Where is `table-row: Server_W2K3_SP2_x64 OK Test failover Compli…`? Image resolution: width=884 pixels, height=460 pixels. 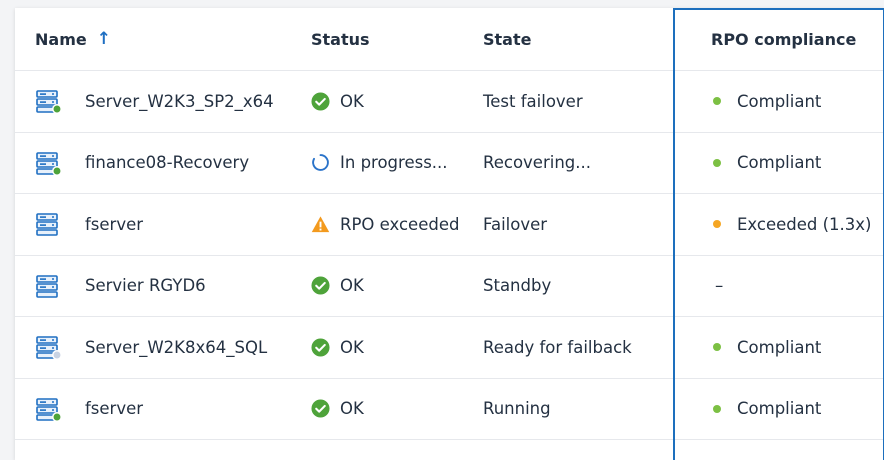
table-row: Server_W2K3_SP2_x64 OK Test failover Compli… is located at coordinates (449, 102).